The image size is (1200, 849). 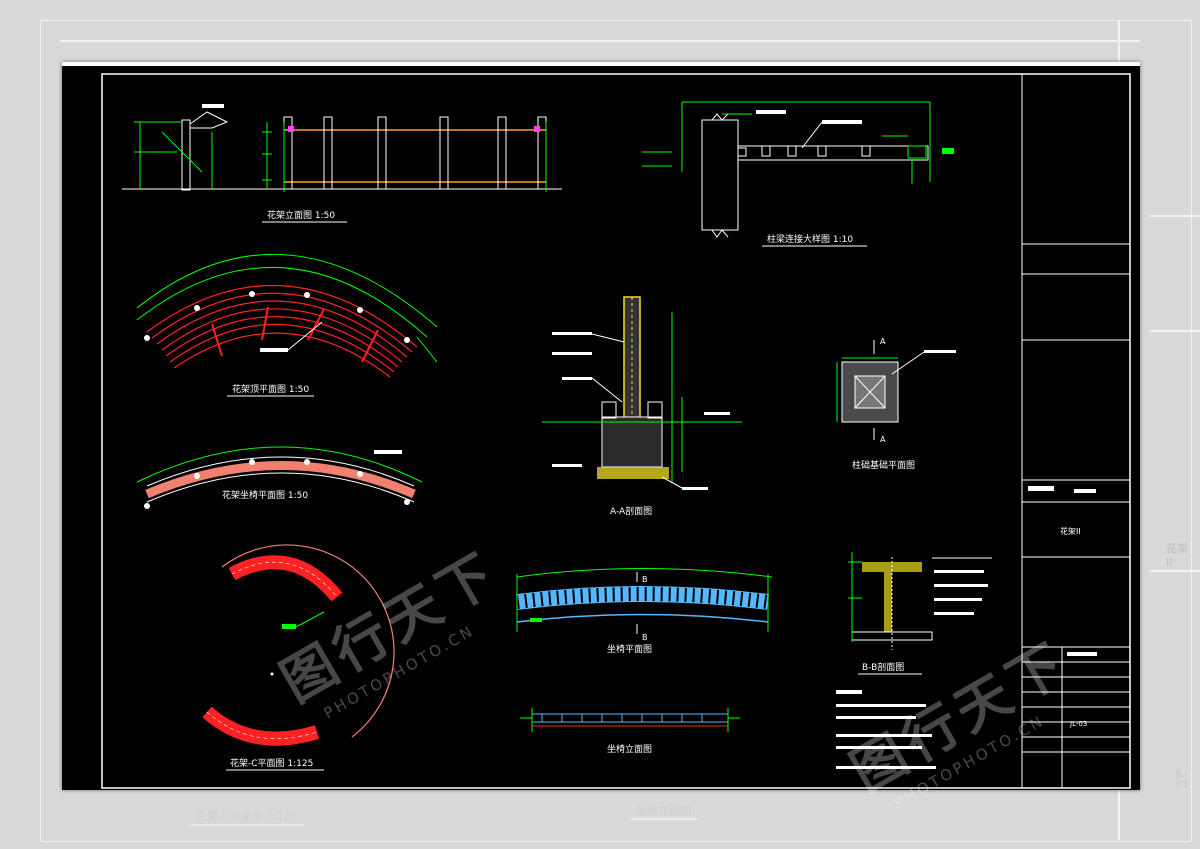 What do you see at coordinates (645, 637) in the screenshot?
I see `section-mark-b-bottom: B` at bounding box center [645, 637].